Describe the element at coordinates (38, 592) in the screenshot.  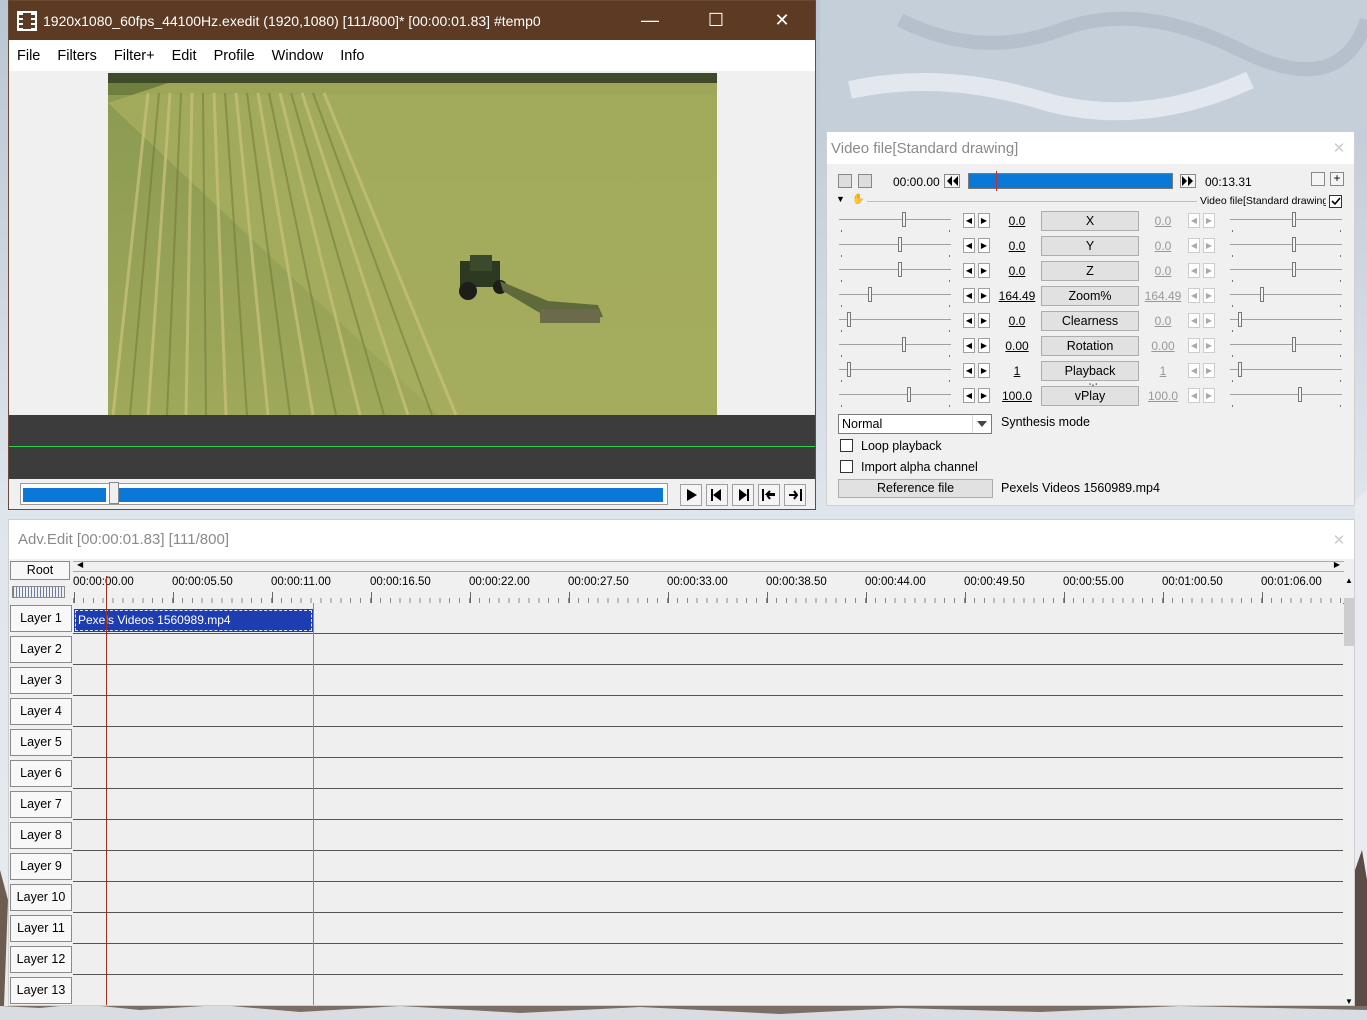
I see `zoom-slider` at that location.